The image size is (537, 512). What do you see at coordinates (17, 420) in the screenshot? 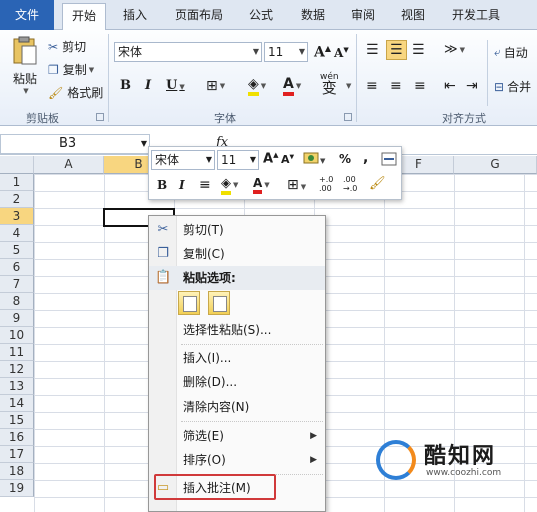
I see `row-header-15: 15` at bounding box center [17, 420].